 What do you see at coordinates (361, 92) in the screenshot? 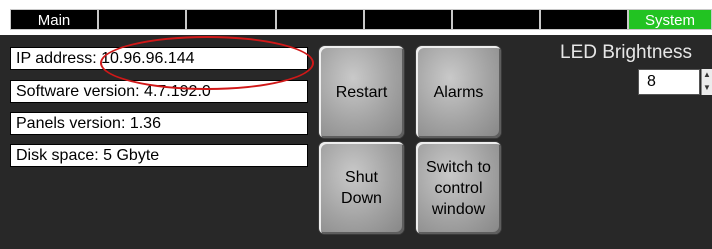
I see `restart-button: Restart` at bounding box center [361, 92].